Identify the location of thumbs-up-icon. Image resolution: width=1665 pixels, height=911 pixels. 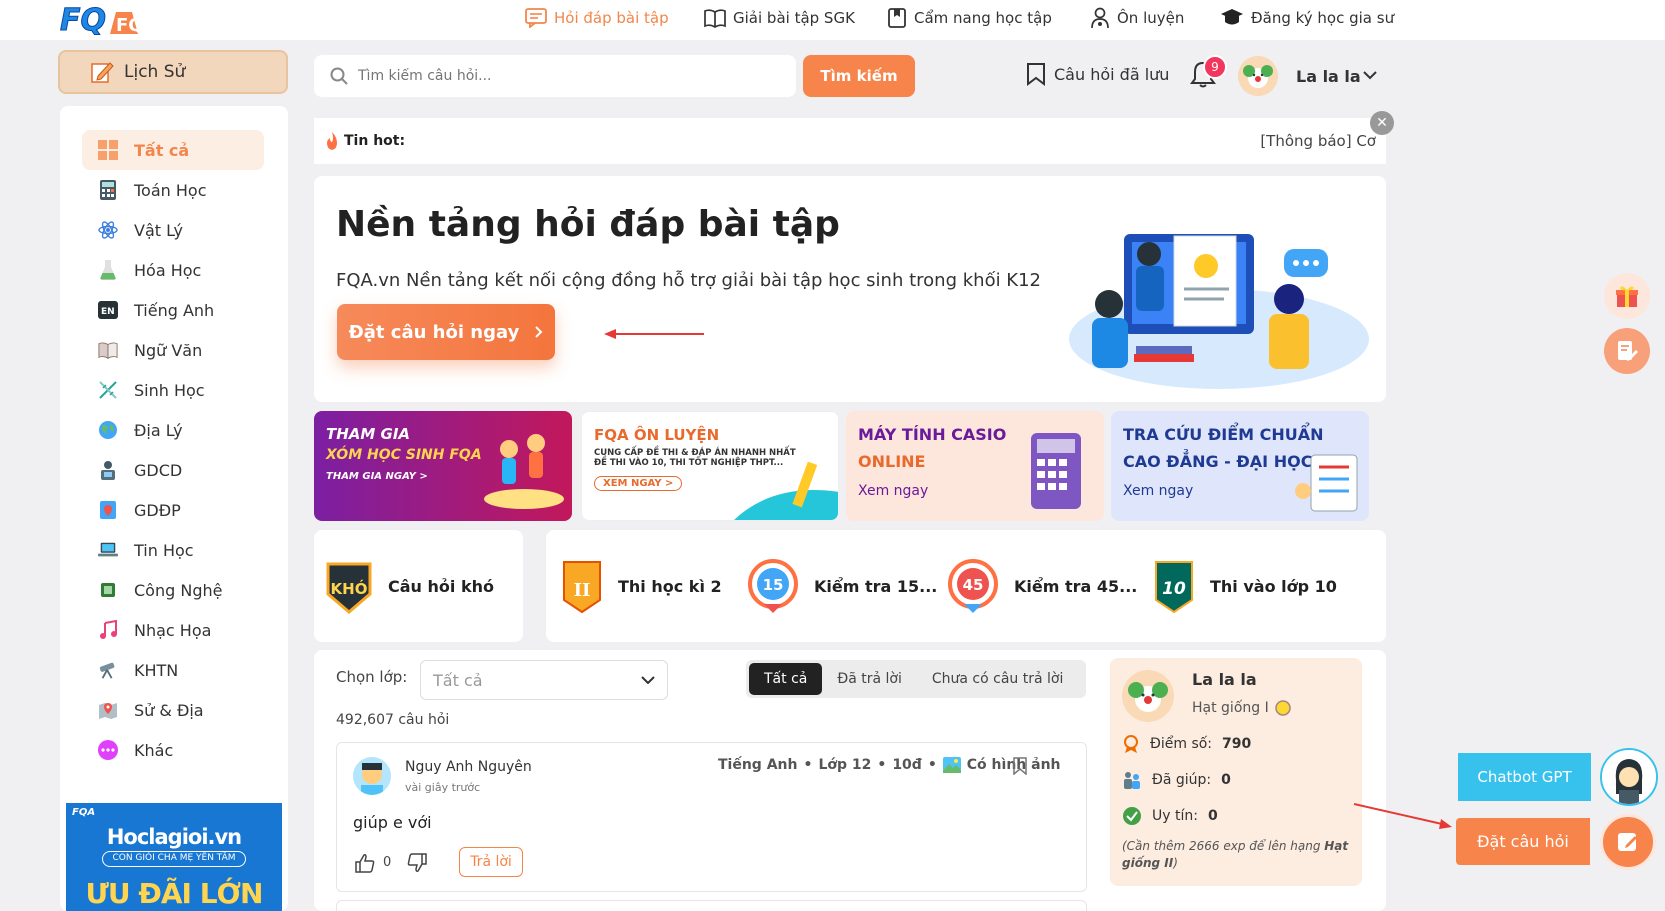
(365, 863).